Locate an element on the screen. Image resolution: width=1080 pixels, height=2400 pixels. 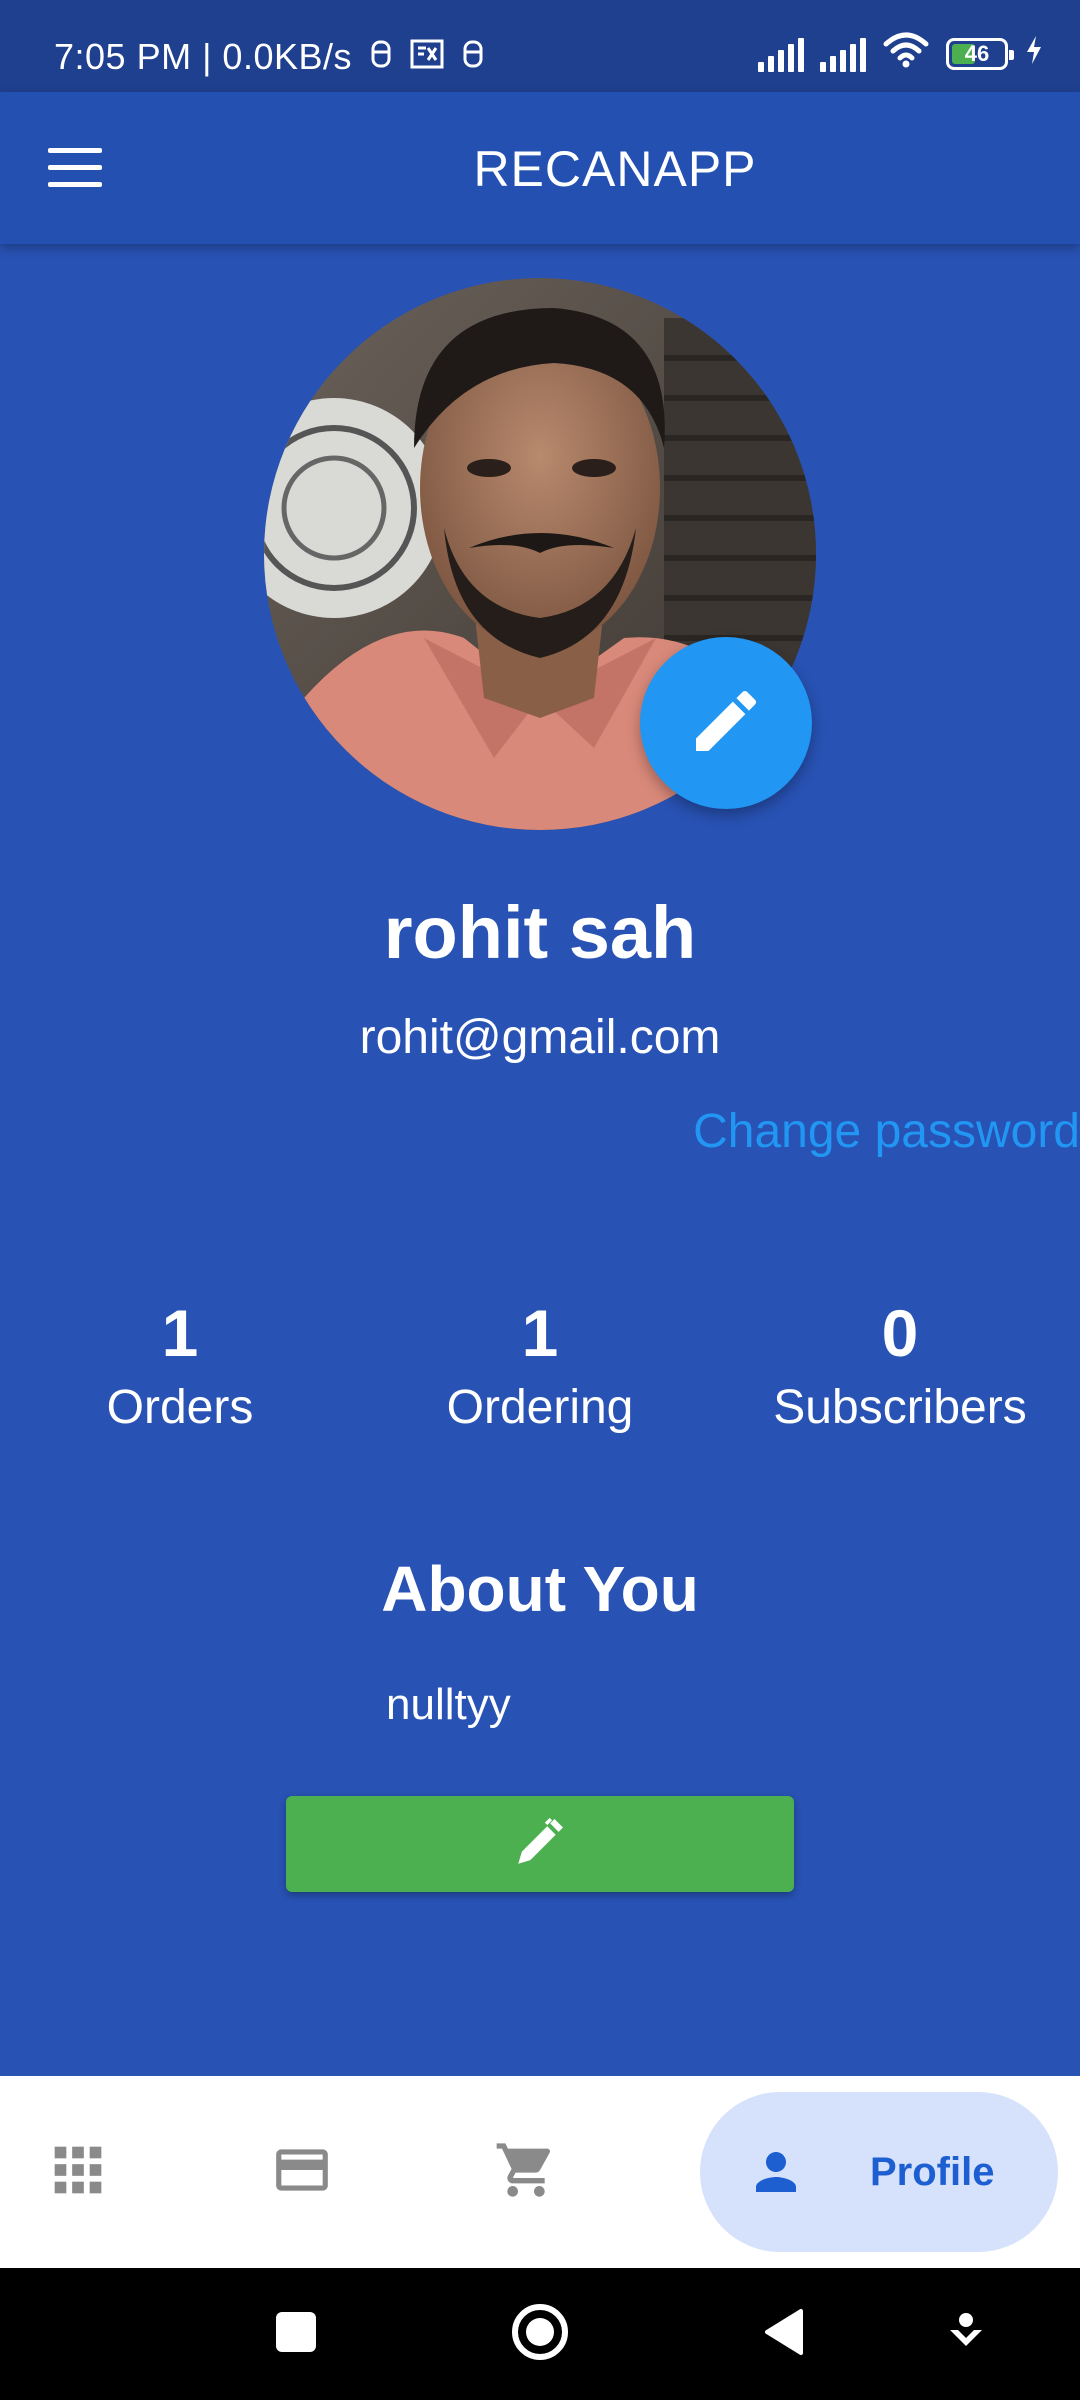
chevron-down-icon is located at coordinates (966, 2334).